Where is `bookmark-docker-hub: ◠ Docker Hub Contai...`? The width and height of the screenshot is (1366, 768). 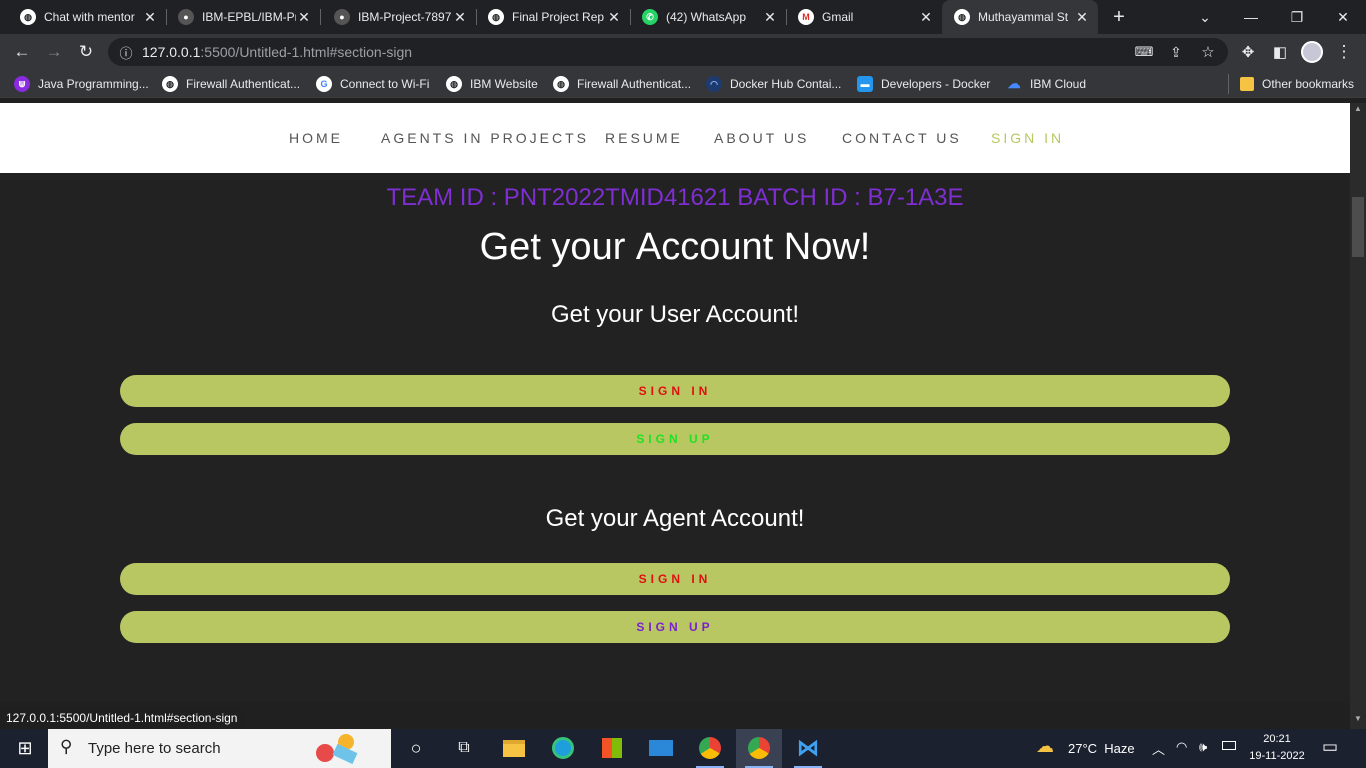
bookmark-docker-hub: ◠ Docker Hub Contai... is located at coordinates (773, 84).